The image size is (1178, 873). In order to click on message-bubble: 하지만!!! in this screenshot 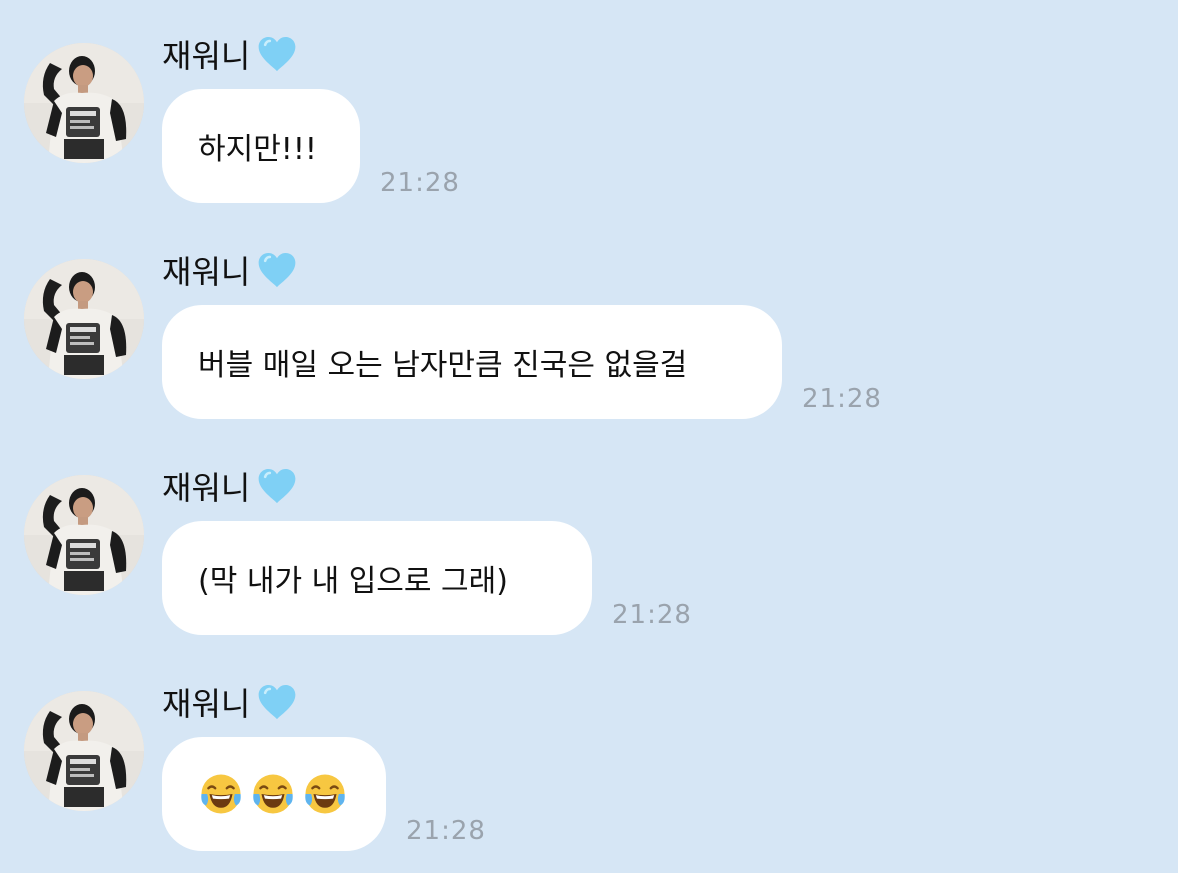, I will do `click(261, 146)`.